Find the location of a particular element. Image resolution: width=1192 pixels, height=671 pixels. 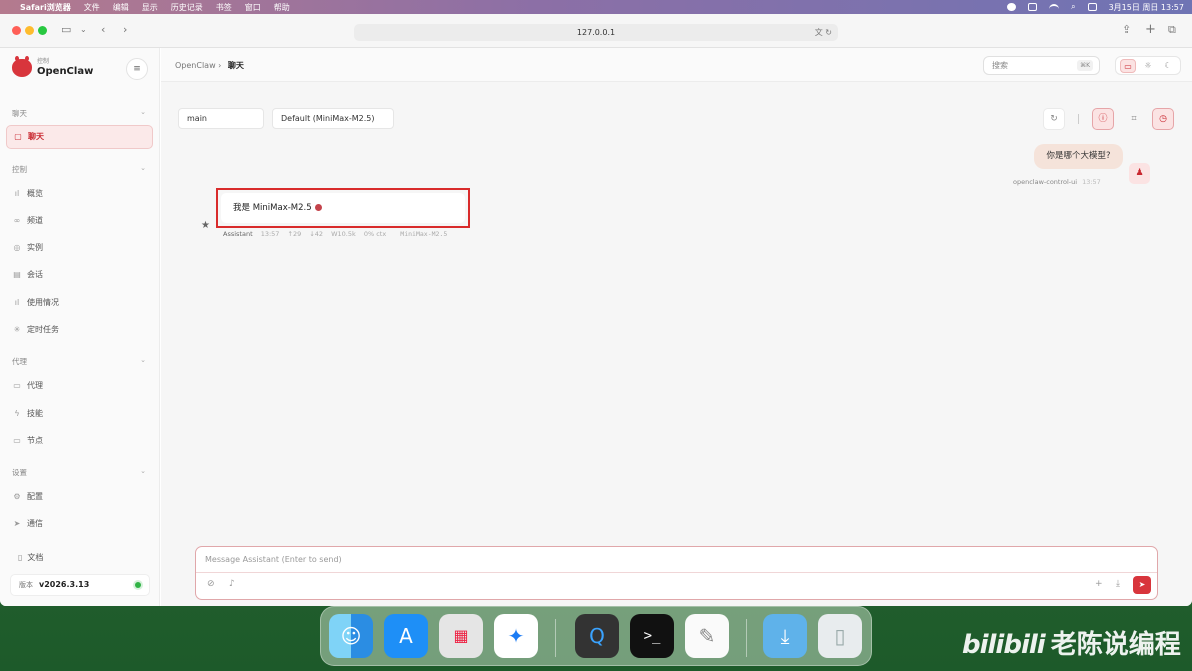

back-icon: ‹ is located at coordinates (103, 30).